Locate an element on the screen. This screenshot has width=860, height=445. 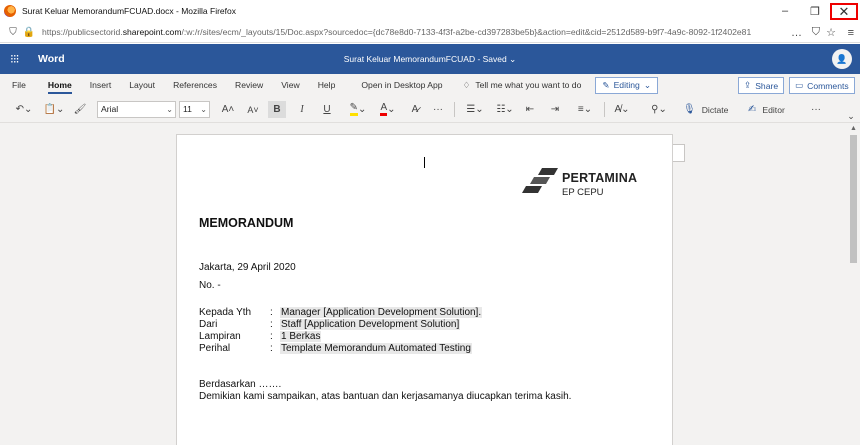
scrollbar-thumb is located at coordinates (853, 199).